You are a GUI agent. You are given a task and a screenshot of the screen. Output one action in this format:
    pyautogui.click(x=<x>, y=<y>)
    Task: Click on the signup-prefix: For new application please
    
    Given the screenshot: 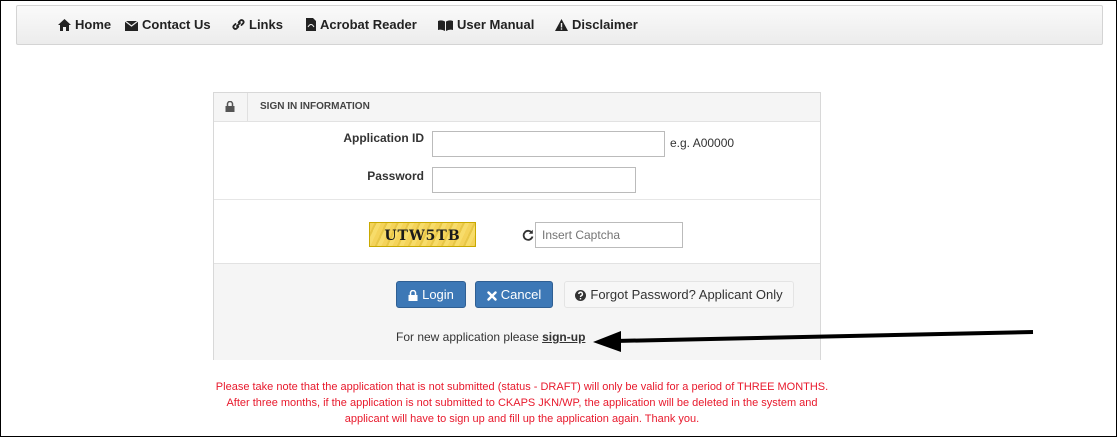 What is the action you would take?
    pyautogui.click(x=469, y=337)
    